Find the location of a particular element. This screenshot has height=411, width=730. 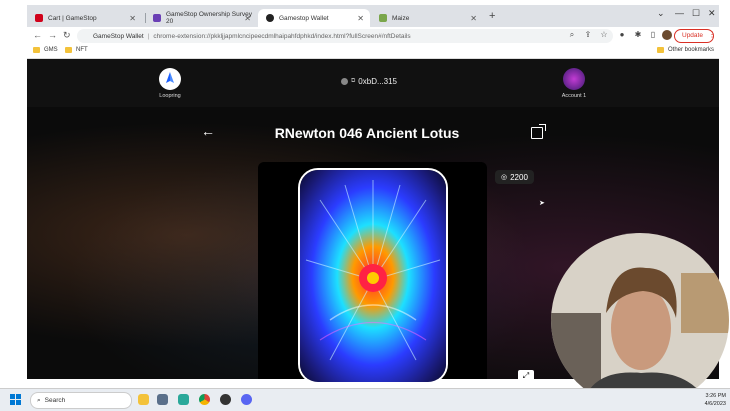

address-text: 0xbD...315 is located at coordinates (377, 81).